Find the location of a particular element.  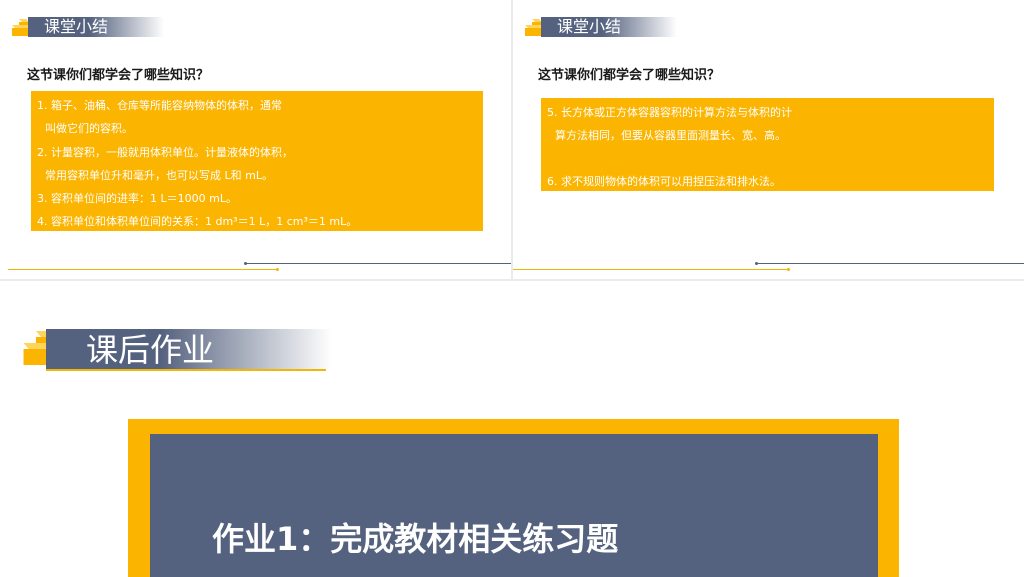

homework-text: 作业1：完成教材相关练习题 is located at coordinates (415, 539).